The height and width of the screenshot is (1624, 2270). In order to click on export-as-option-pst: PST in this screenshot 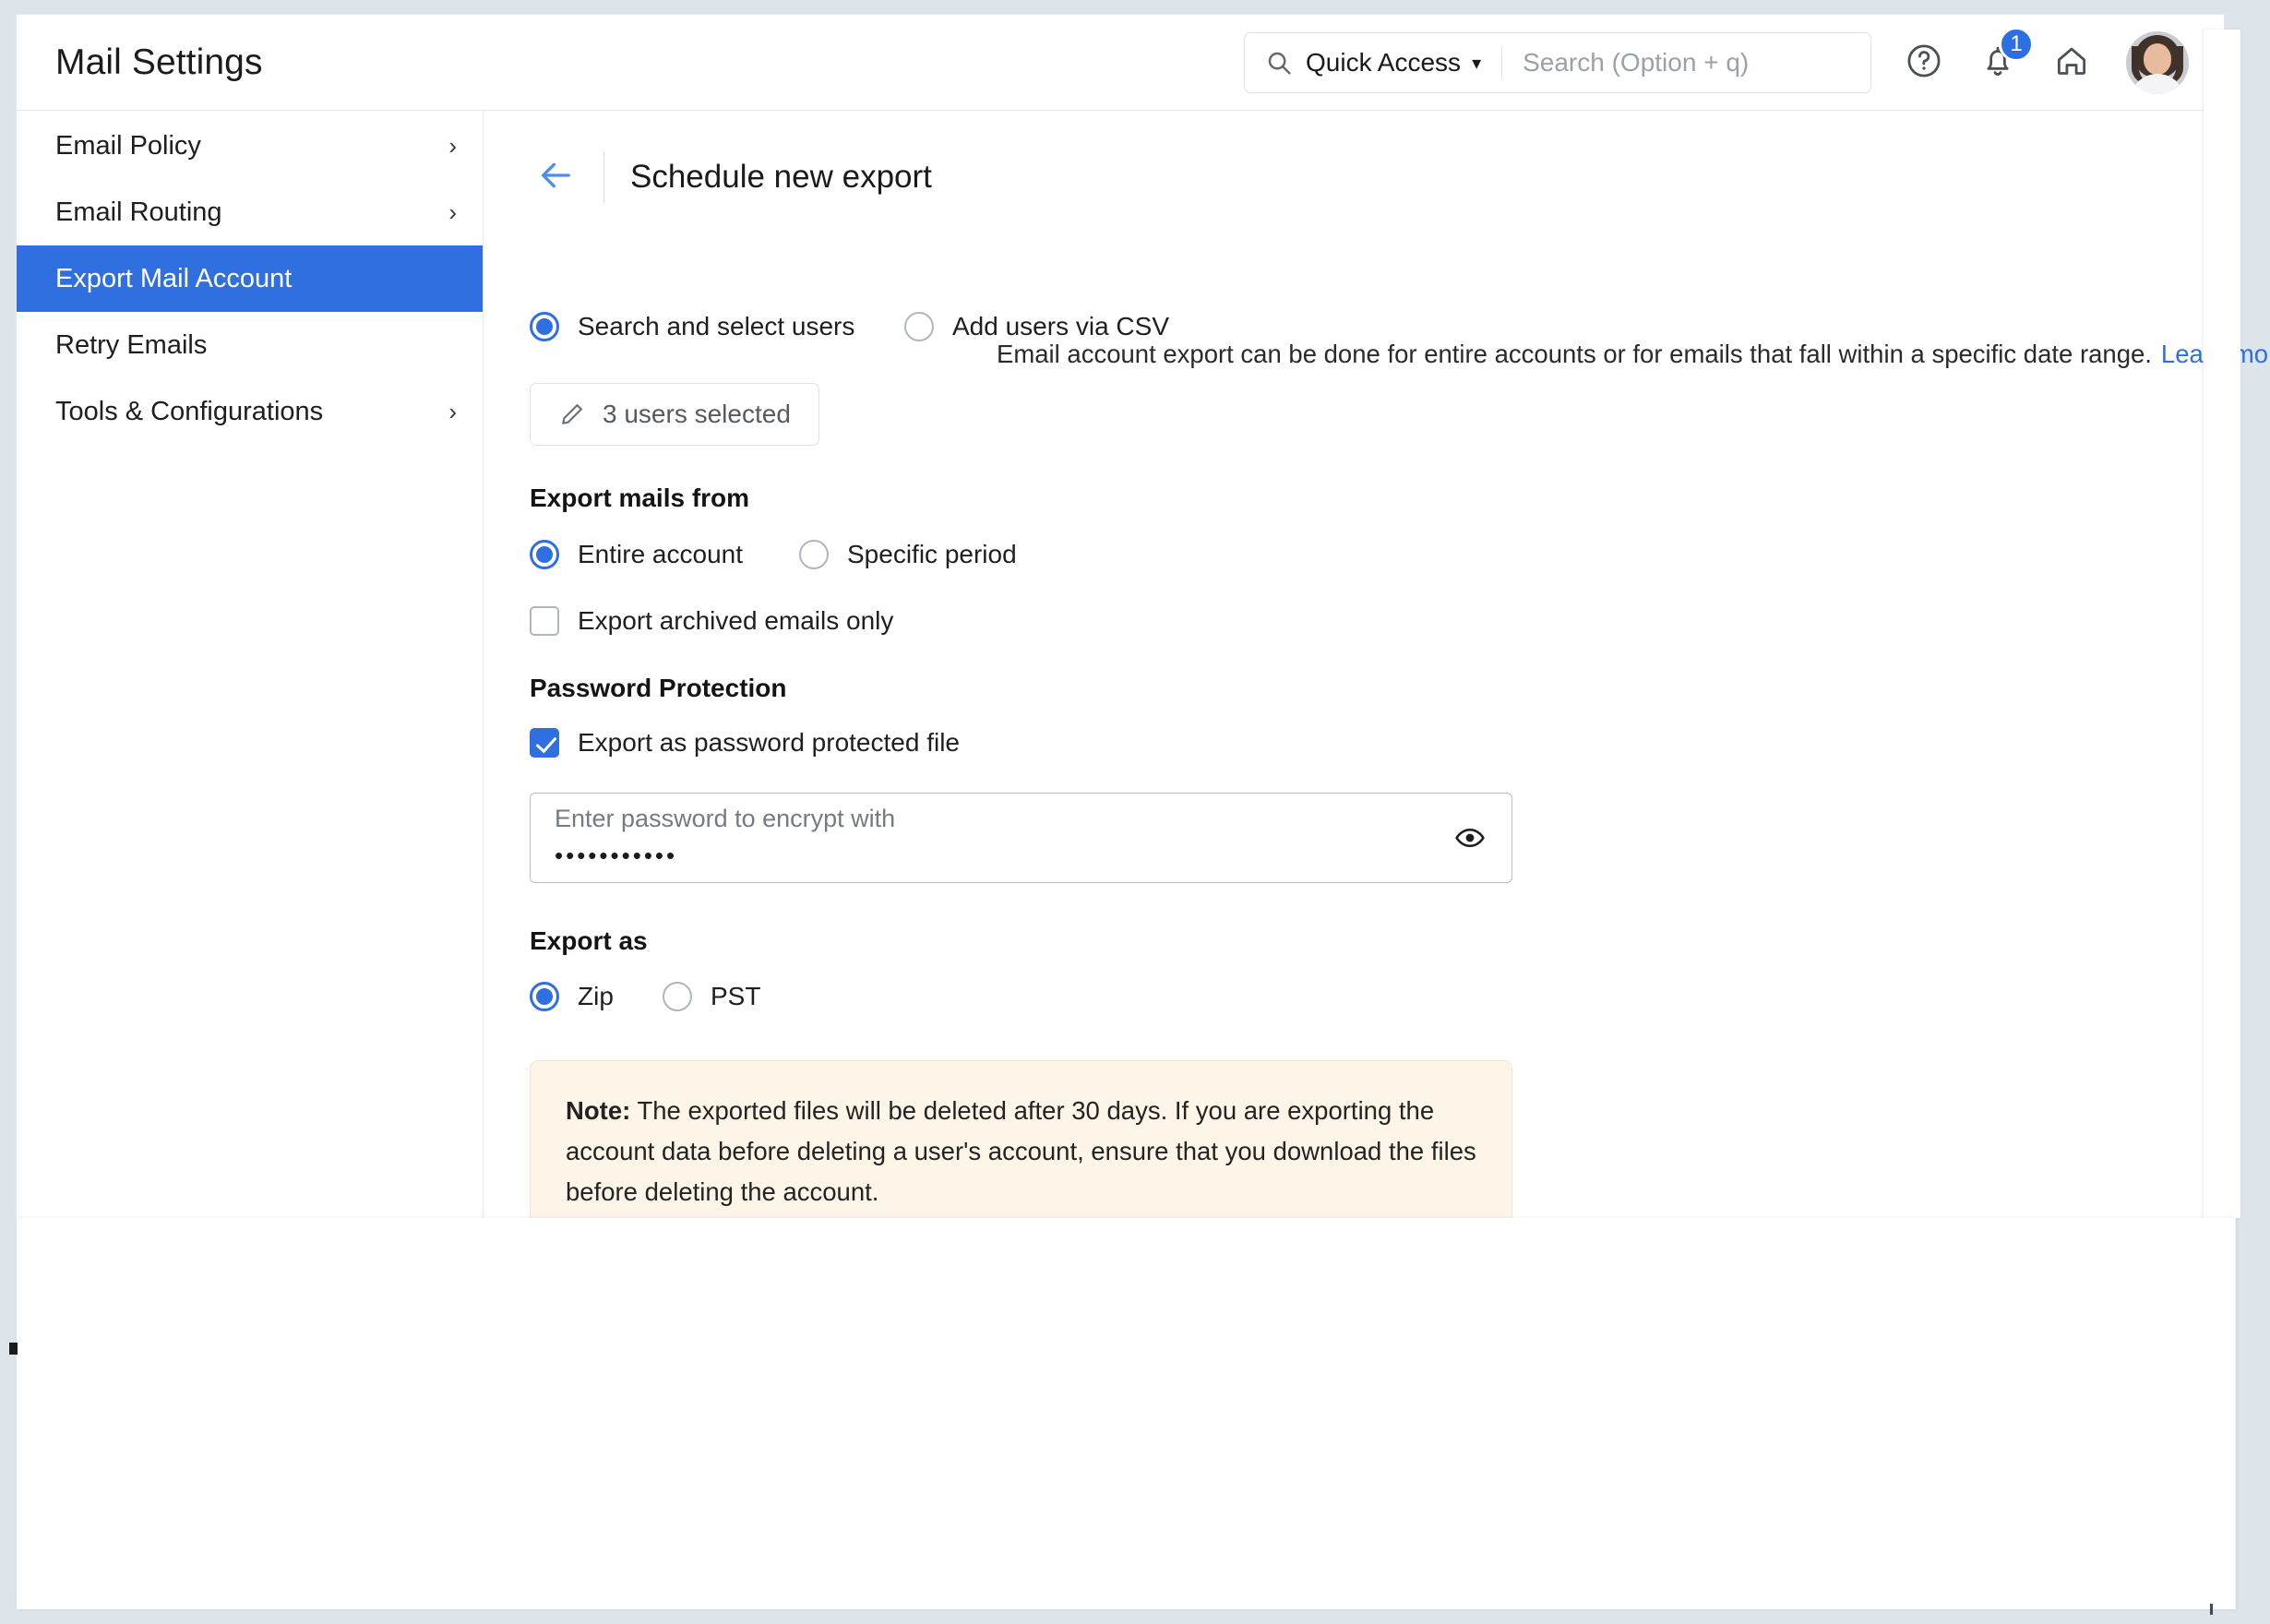, I will do `click(711, 996)`.